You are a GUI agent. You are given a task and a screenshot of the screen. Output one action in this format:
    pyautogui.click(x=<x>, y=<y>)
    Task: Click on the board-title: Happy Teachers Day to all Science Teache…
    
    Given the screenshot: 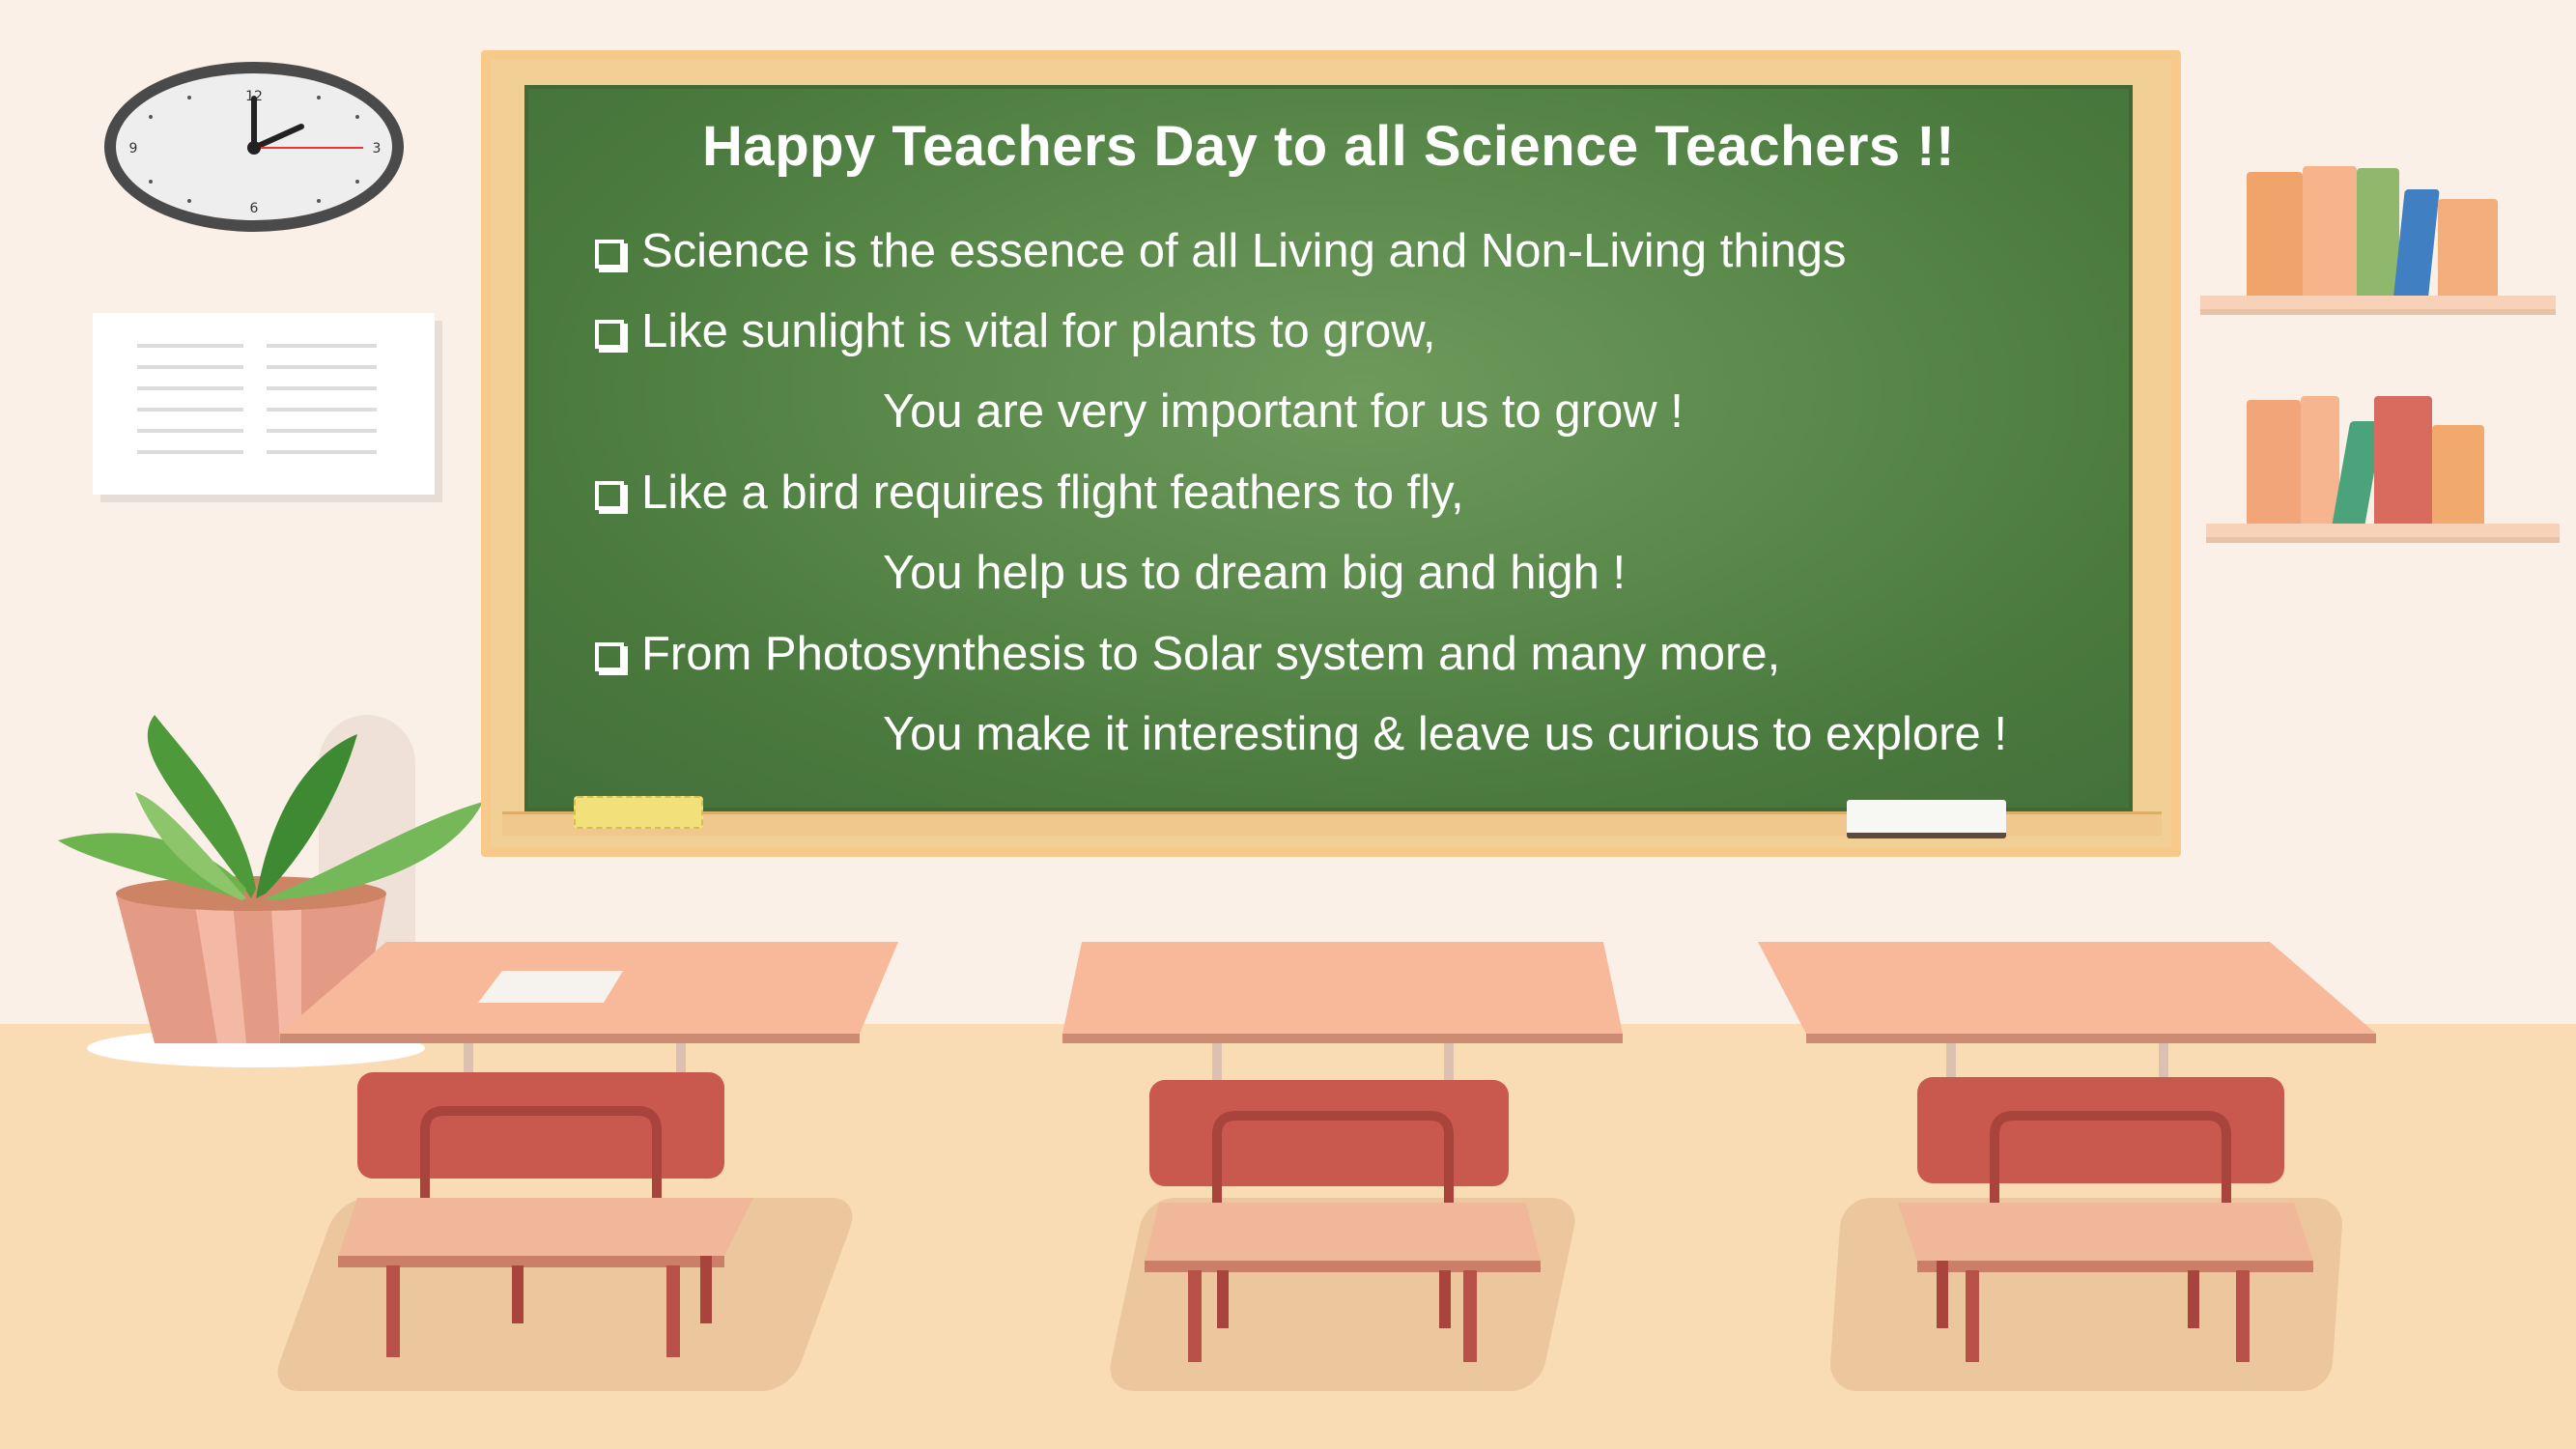 What is the action you would take?
    pyautogui.click(x=1328, y=146)
    